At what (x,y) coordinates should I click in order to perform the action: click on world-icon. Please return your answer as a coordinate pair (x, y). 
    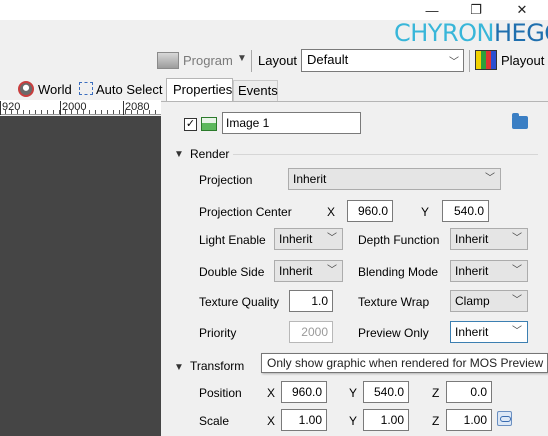
    Looking at the image, I should click on (26, 89).